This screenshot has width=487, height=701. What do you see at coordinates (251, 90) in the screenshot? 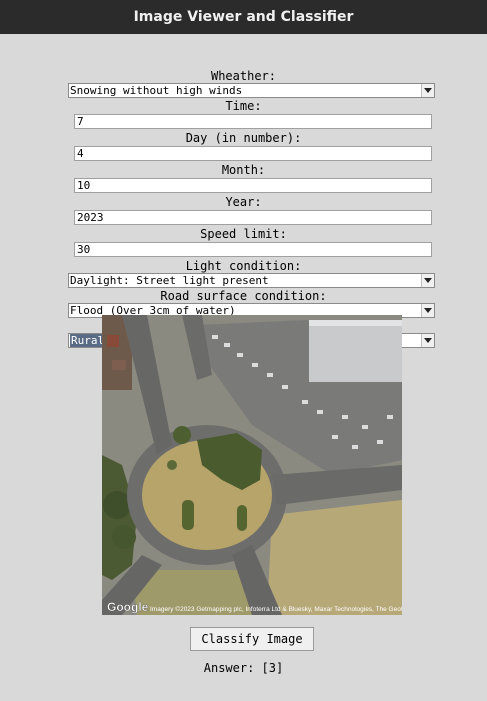
I see `weather-select: Snowing without high winds` at bounding box center [251, 90].